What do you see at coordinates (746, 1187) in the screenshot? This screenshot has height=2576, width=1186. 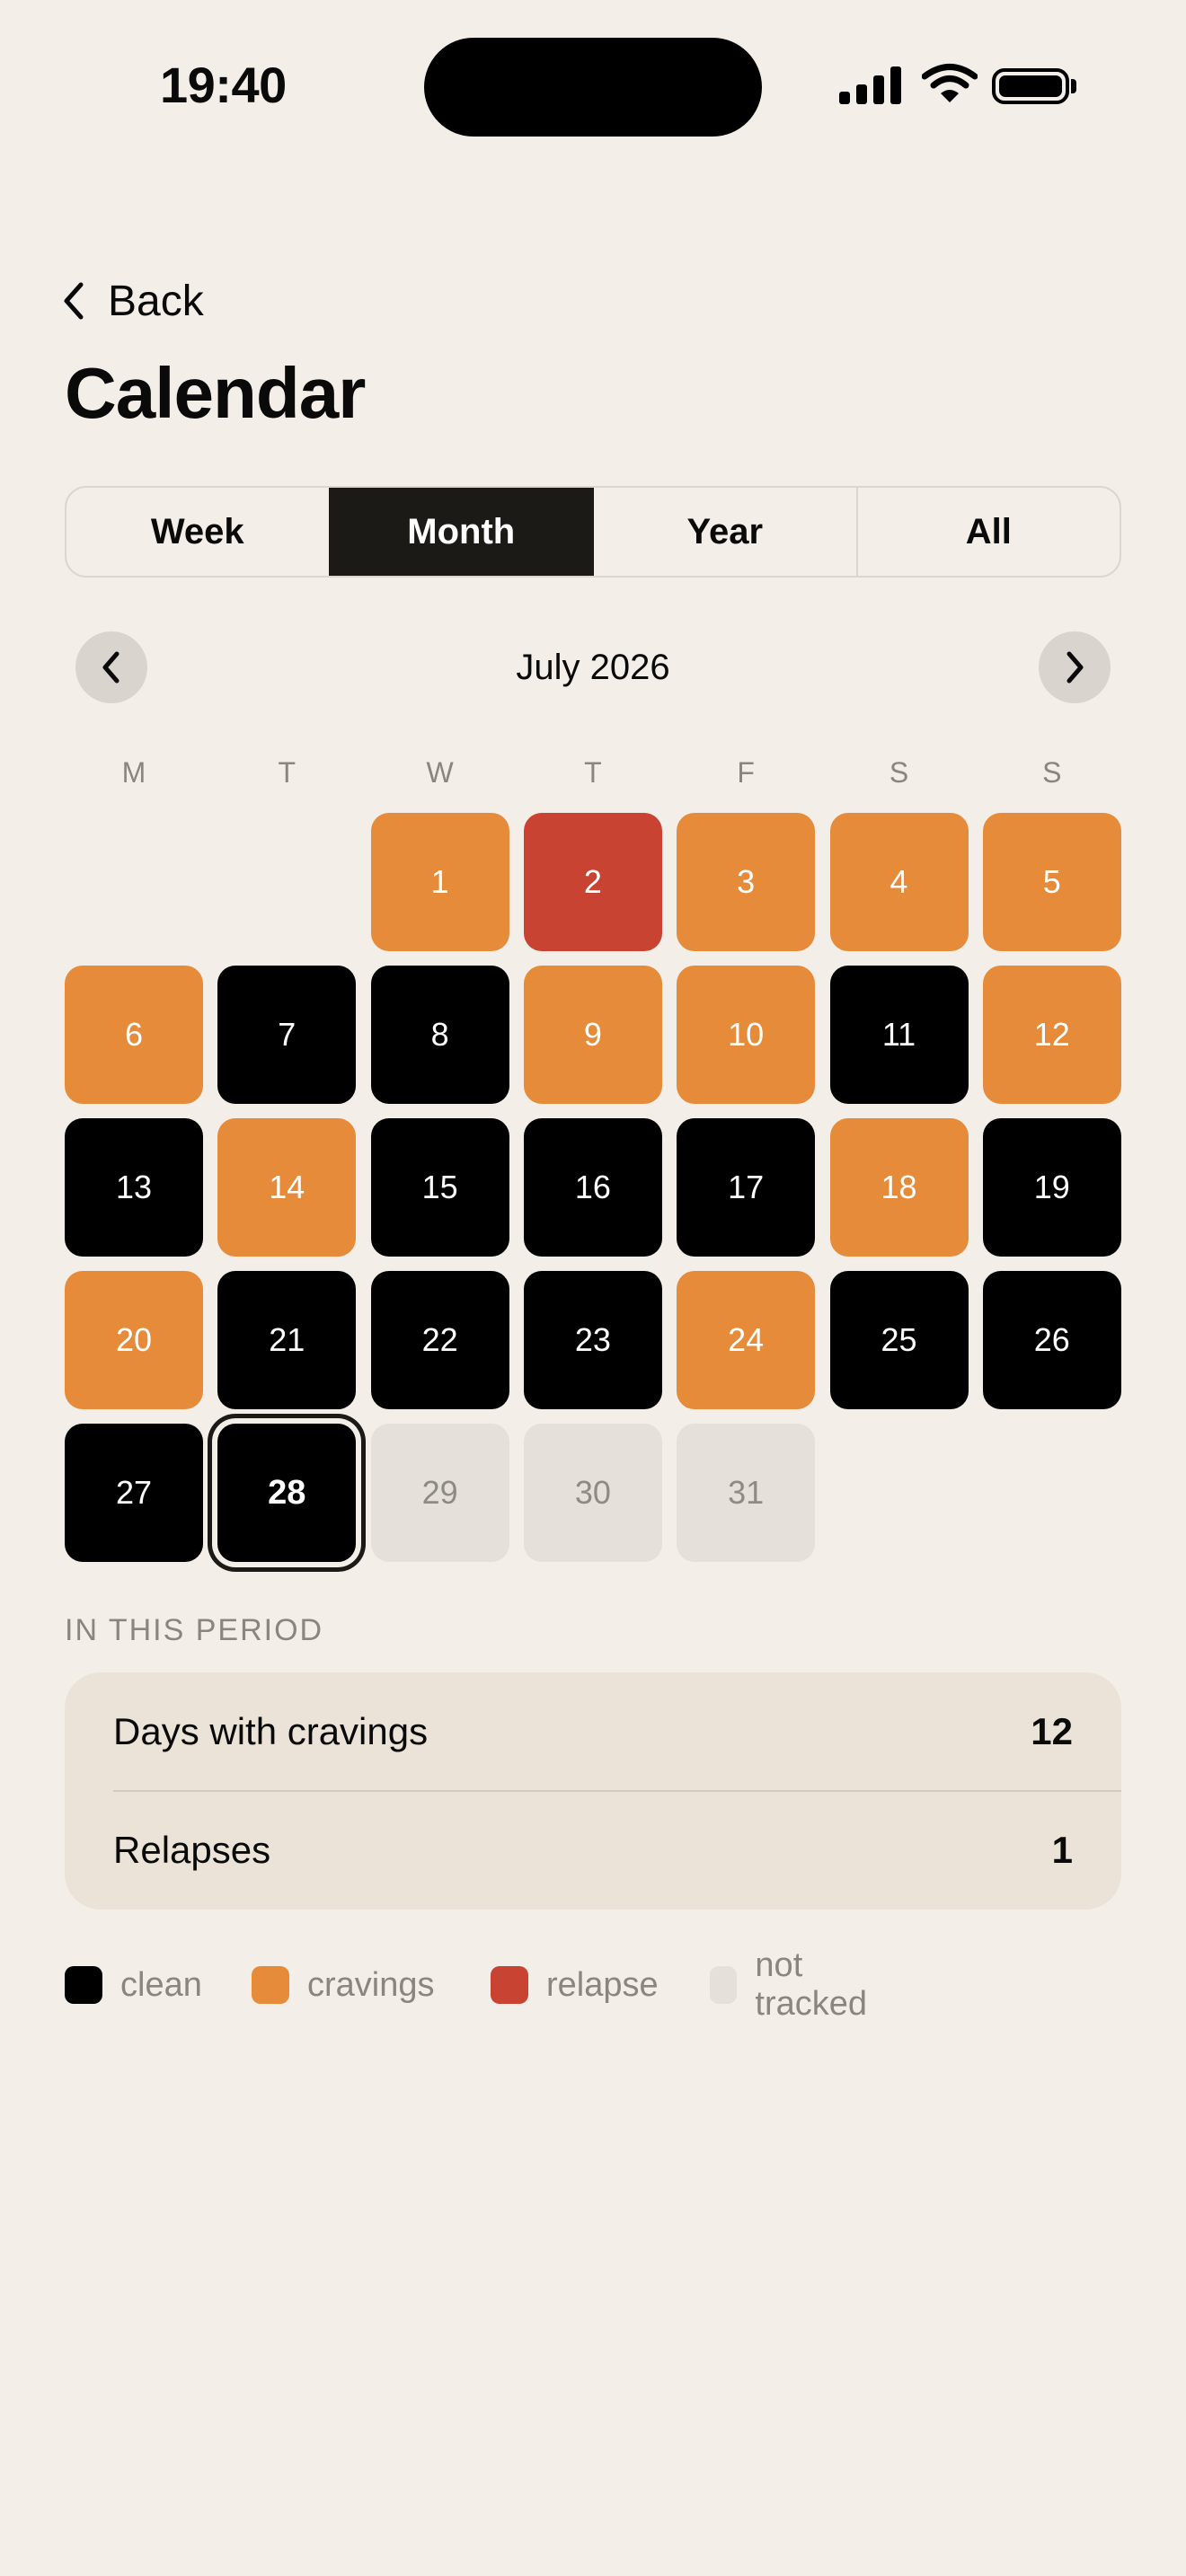 I see `calendar-day-17: 17` at bounding box center [746, 1187].